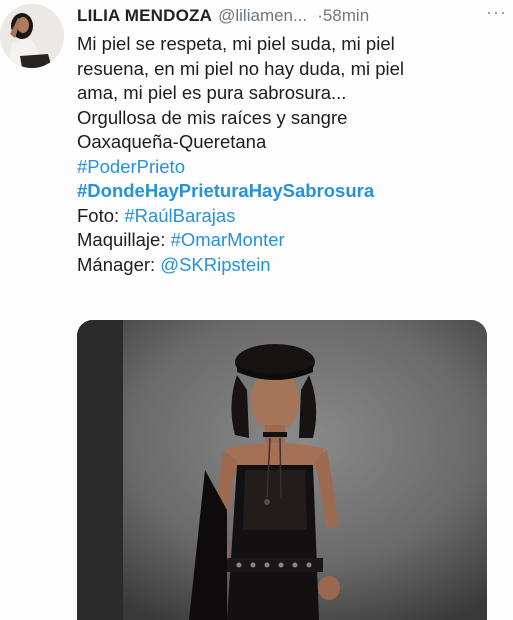  I want to click on tweet-header: LILIA MENDOZA @liliamen... ·58min ···, so click(295, 15).